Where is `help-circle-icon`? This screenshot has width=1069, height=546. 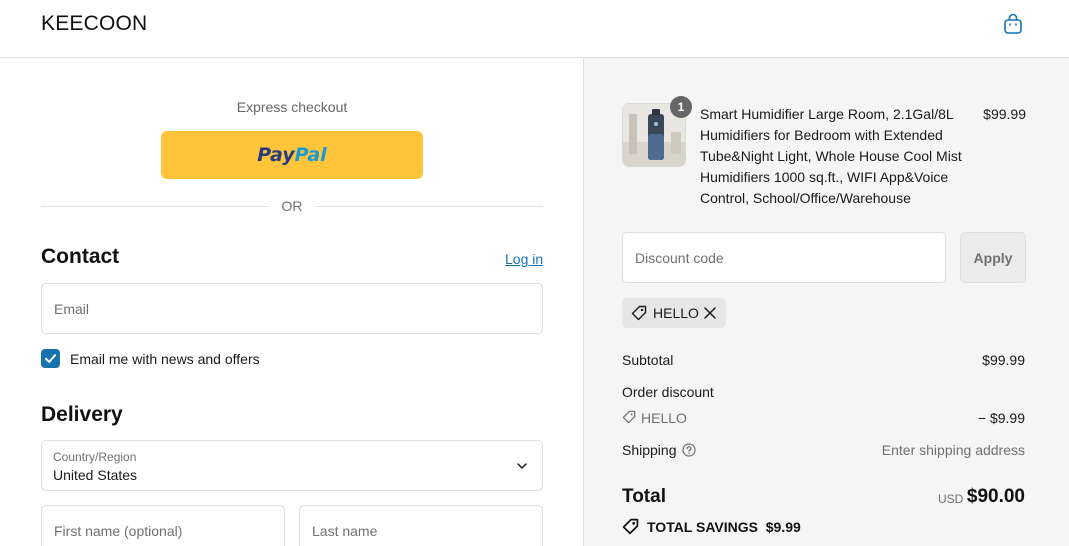 help-circle-icon is located at coordinates (689, 450).